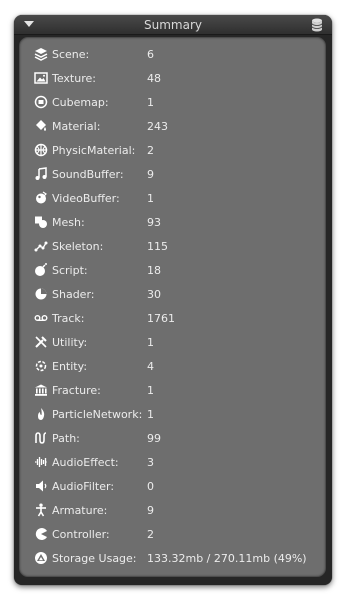 This screenshot has height=600, width=345. I want to click on row-value: 48, so click(154, 78).